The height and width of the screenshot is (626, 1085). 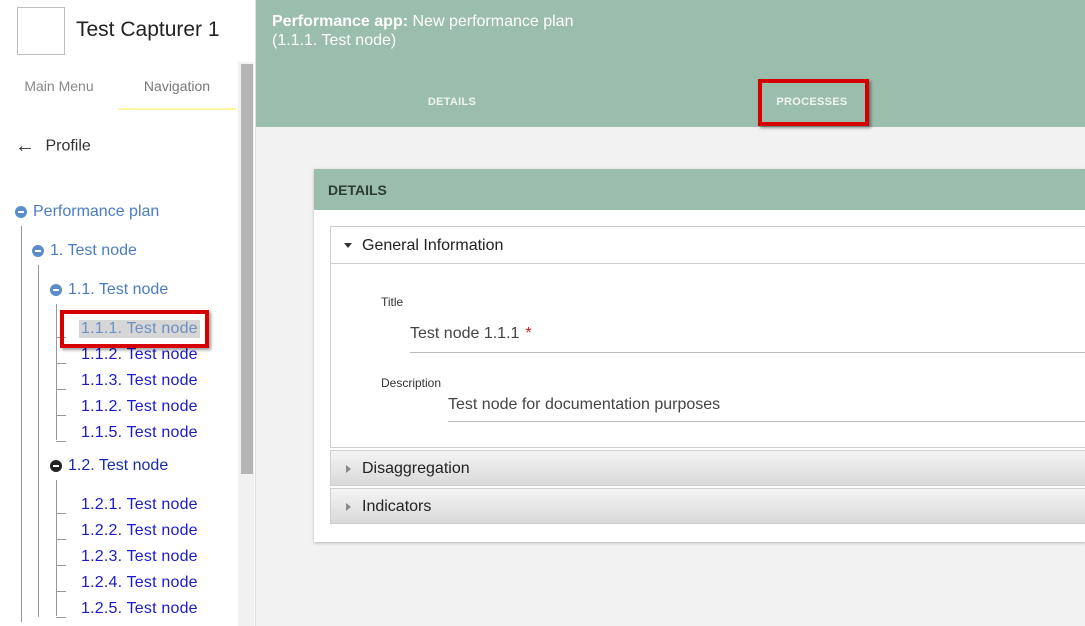 What do you see at coordinates (93, 250) in the screenshot?
I see `tree-node-label: 1. Test node` at bounding box center [93, 250].